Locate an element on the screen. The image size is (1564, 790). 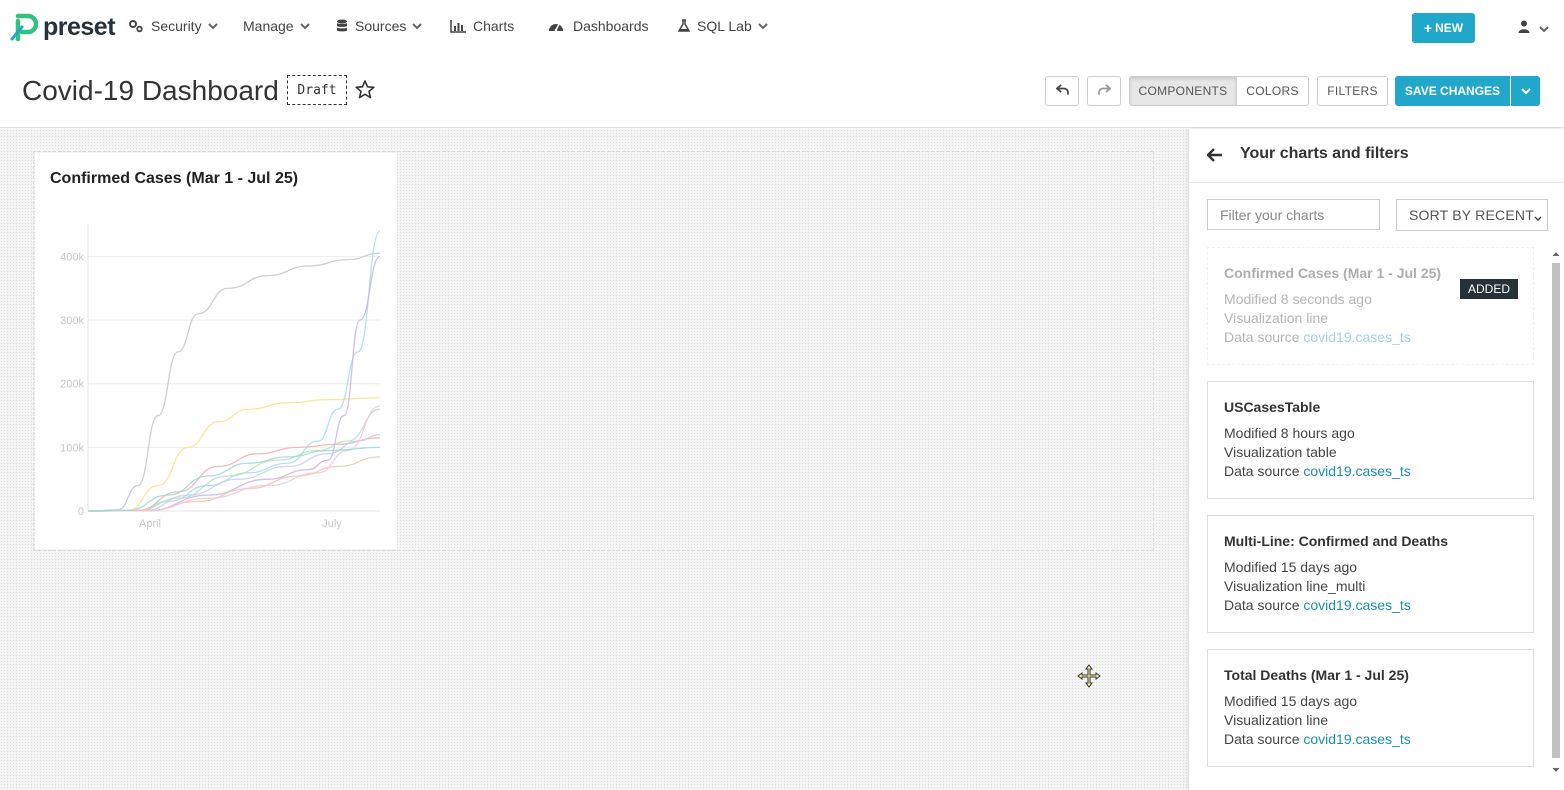
dashboard-icon is located at coordinates (556, 26).